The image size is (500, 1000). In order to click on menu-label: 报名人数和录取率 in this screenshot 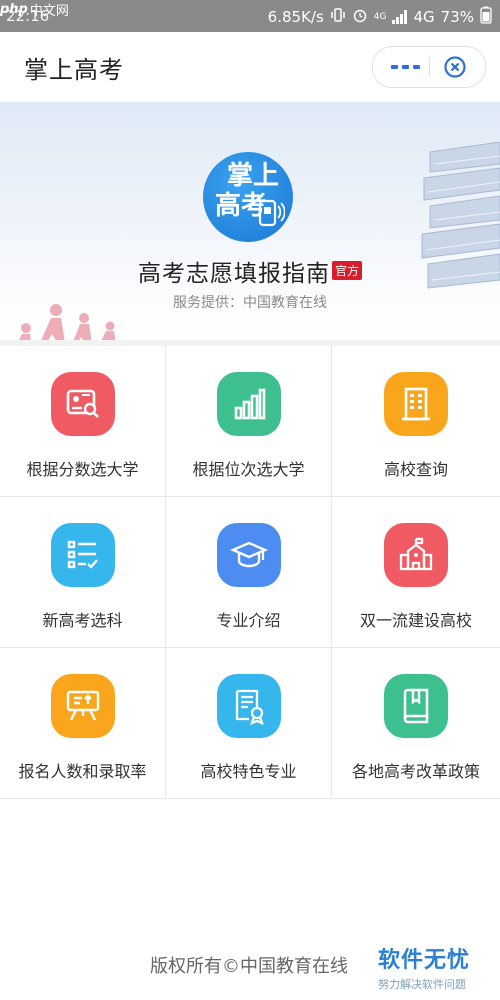, I will do `click(82, 771)`.